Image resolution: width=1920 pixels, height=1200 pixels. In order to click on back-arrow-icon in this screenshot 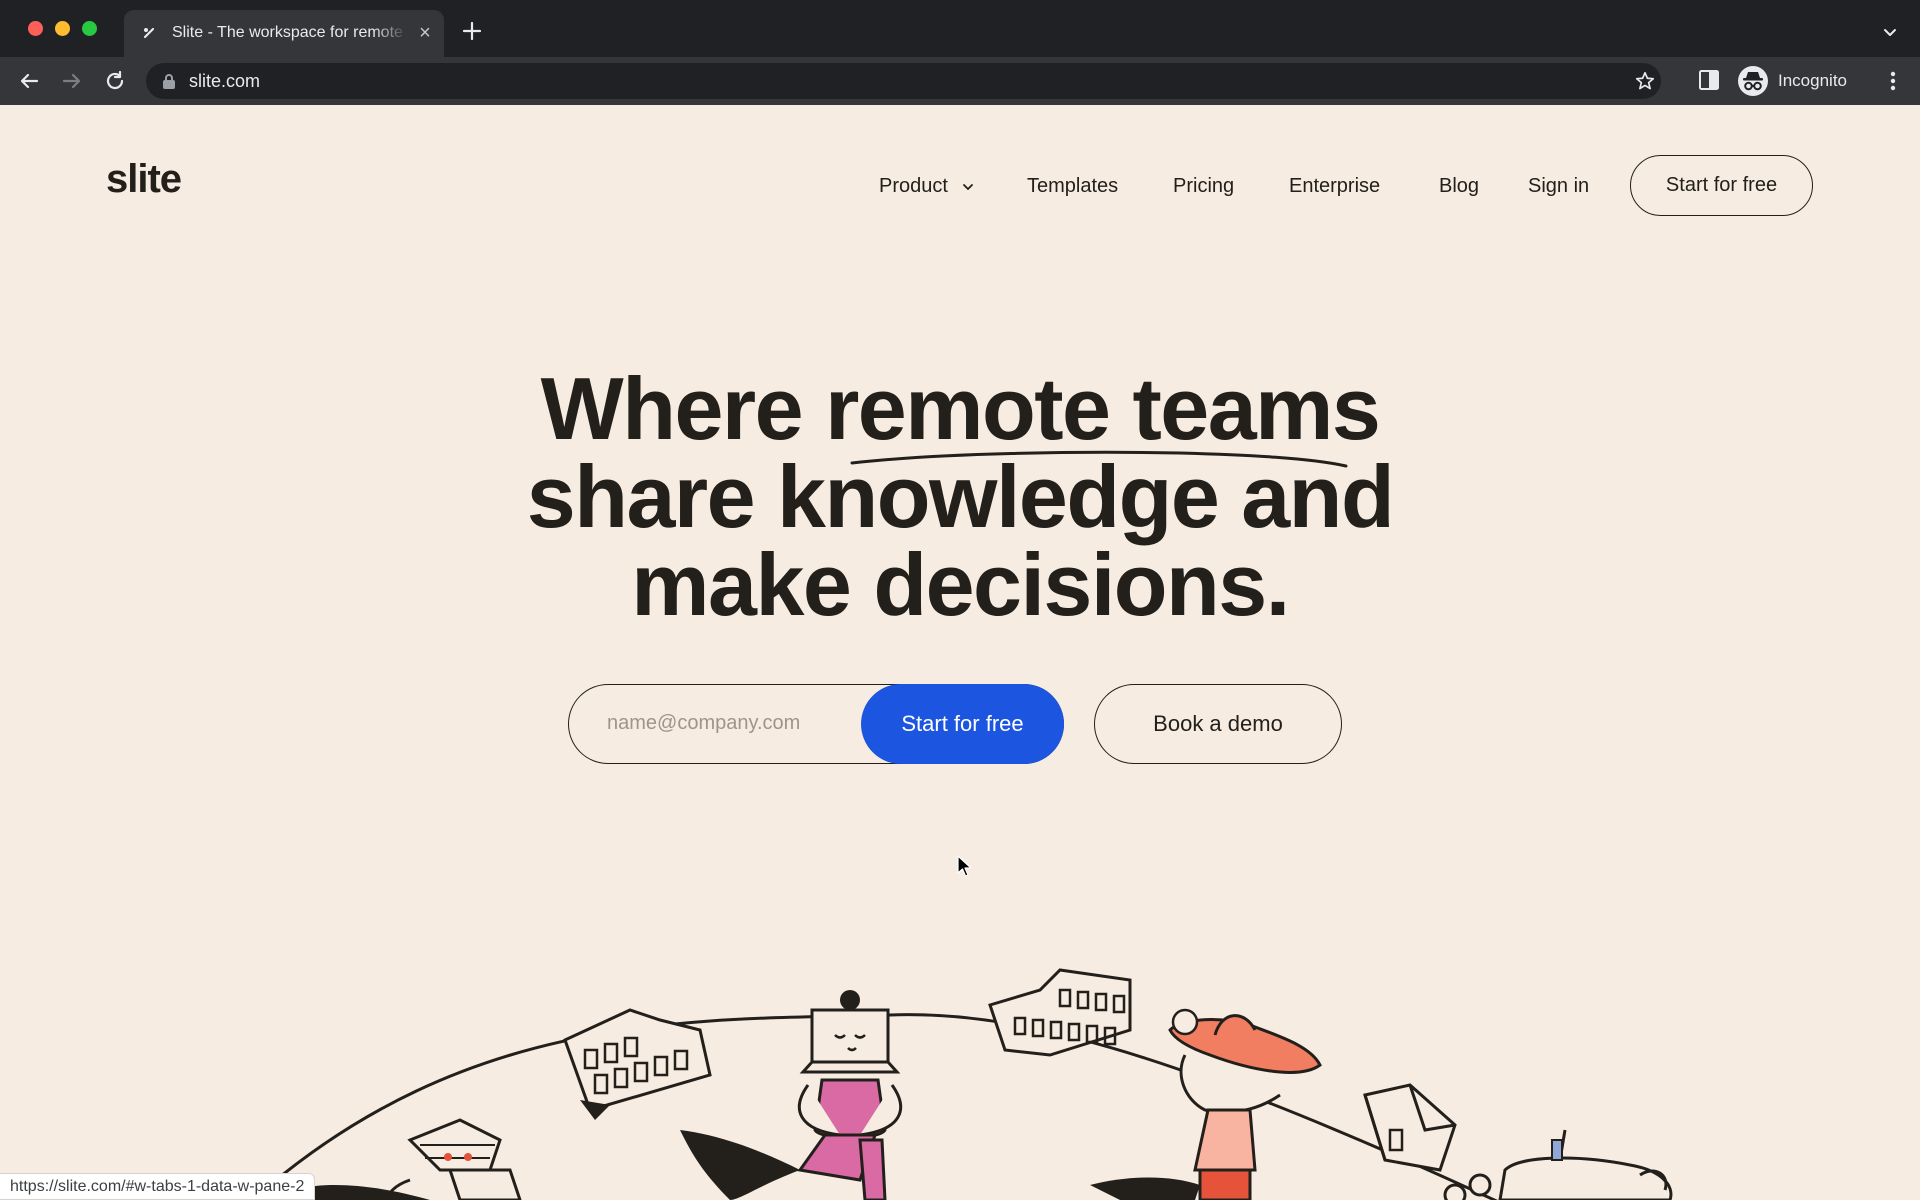, I will do `click(29, 81)`.